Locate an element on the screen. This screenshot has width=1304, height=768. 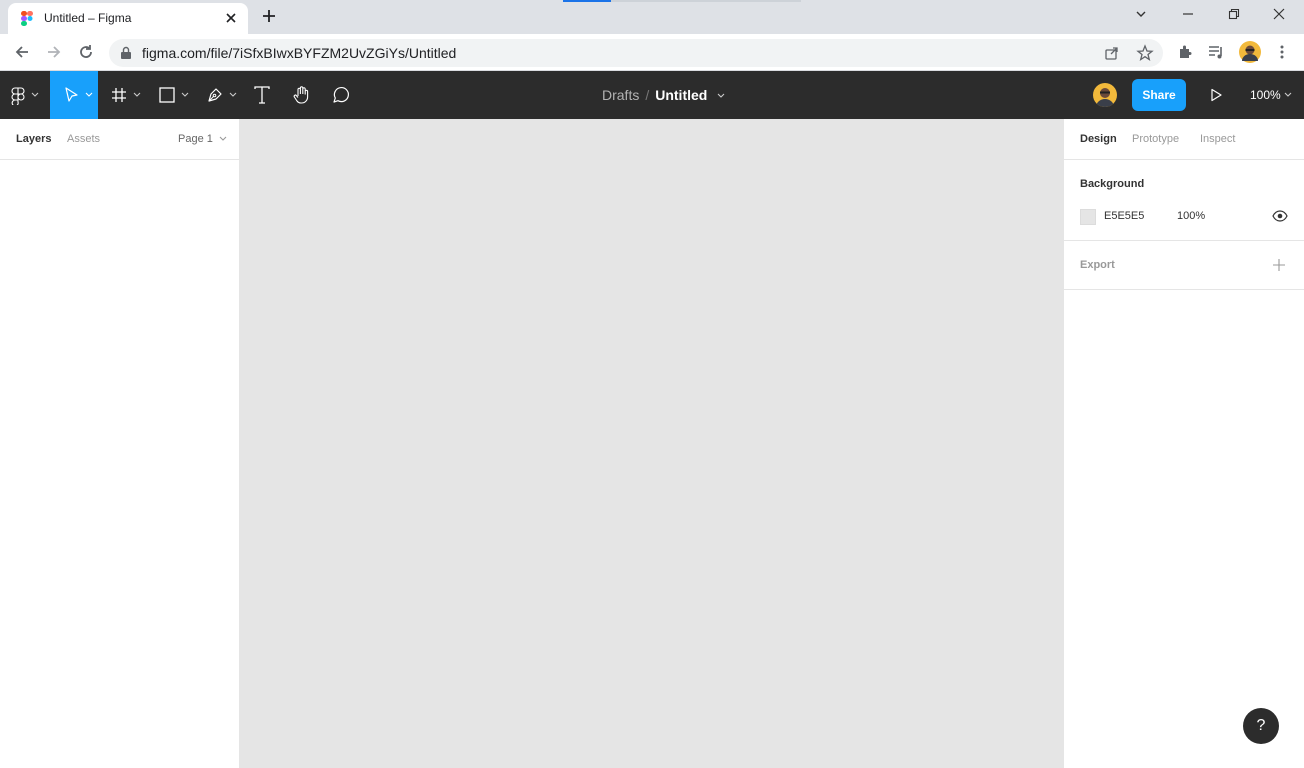
breadcrumb: Drafts / Untitled is located at coordinates (663, 95).